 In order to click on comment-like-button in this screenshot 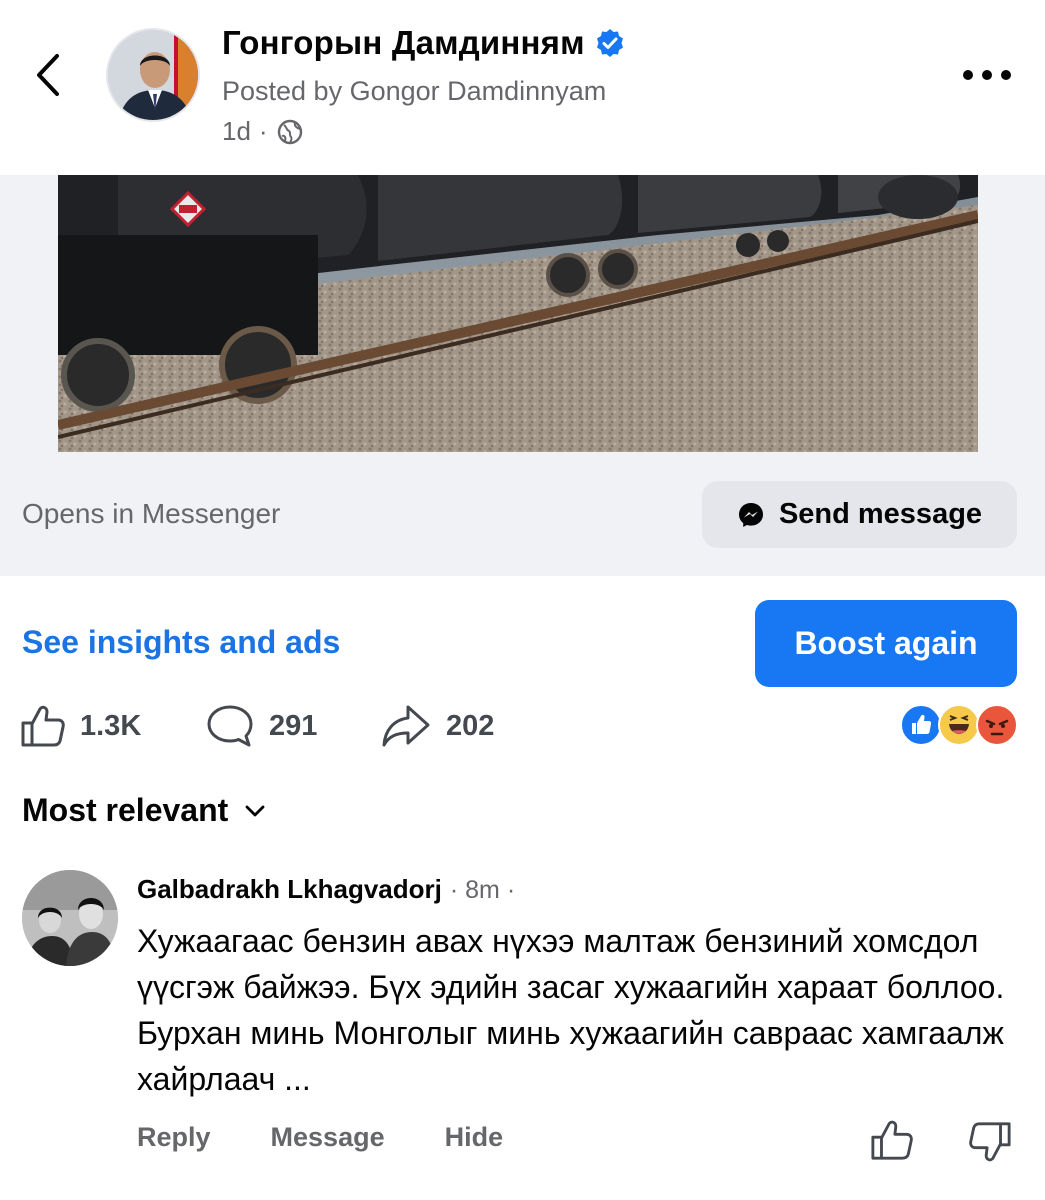, I will do `click(892, 1140)`.